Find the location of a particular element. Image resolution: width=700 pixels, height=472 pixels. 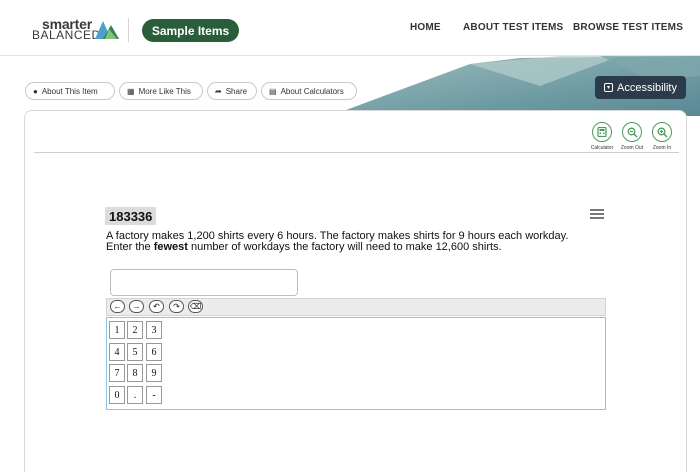

left-arrow-icon: ← is located at coordinates (117, 306).